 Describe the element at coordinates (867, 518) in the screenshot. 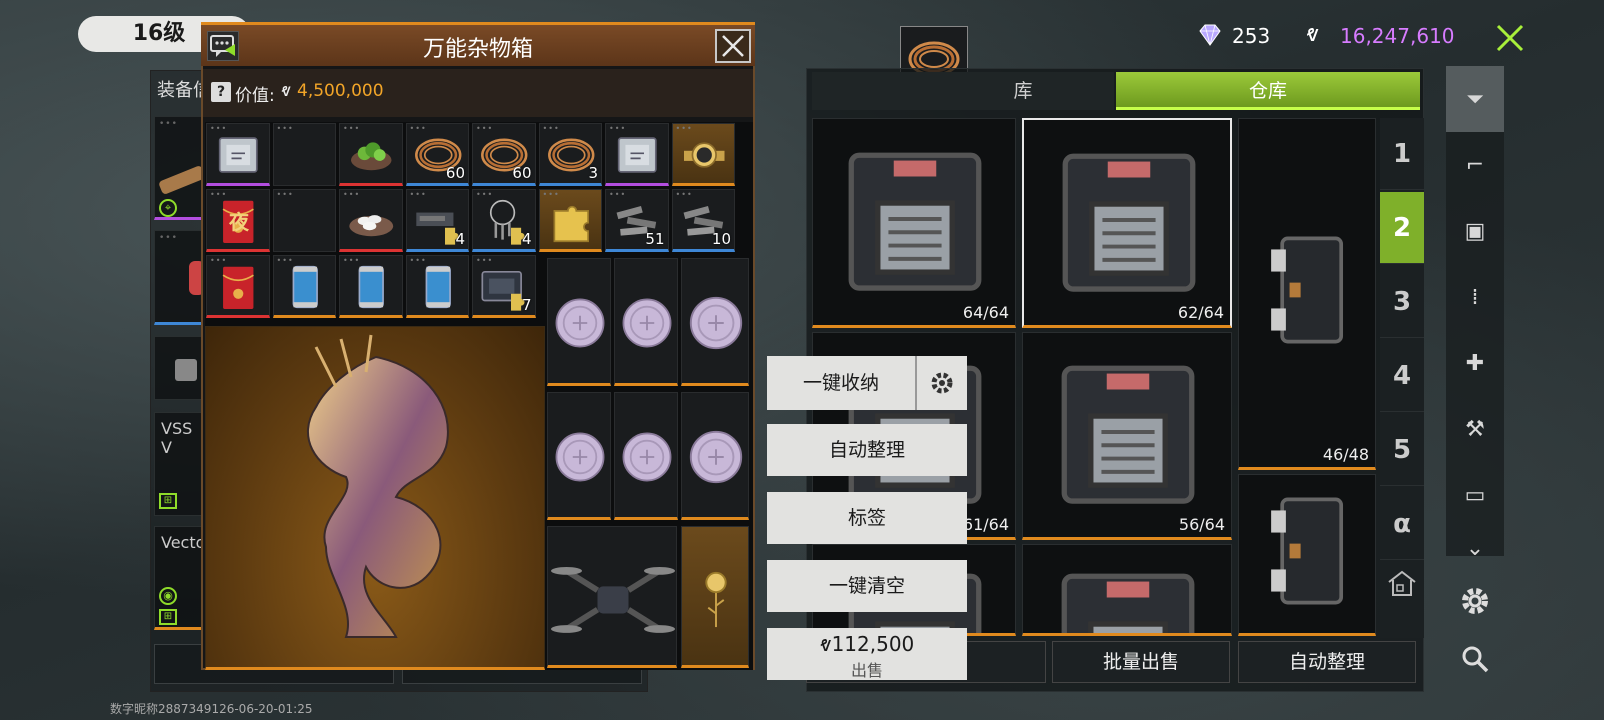

I see `tags-button: 标签` at that location.